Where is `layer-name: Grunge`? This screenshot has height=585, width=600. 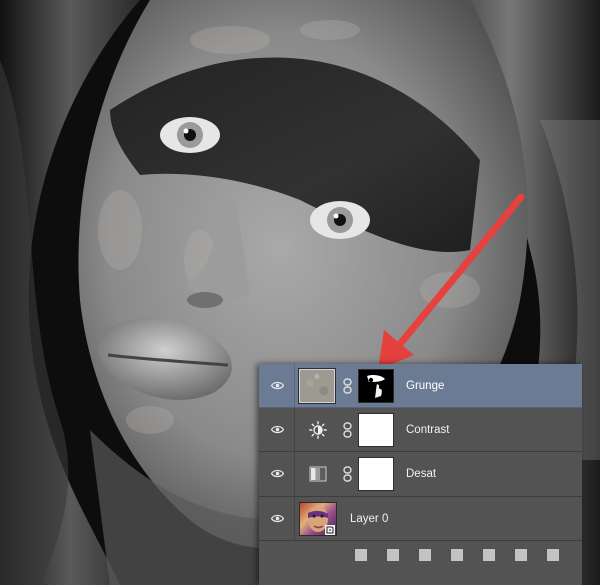 layer-name: Grunge is located at coordinates (425, 385).